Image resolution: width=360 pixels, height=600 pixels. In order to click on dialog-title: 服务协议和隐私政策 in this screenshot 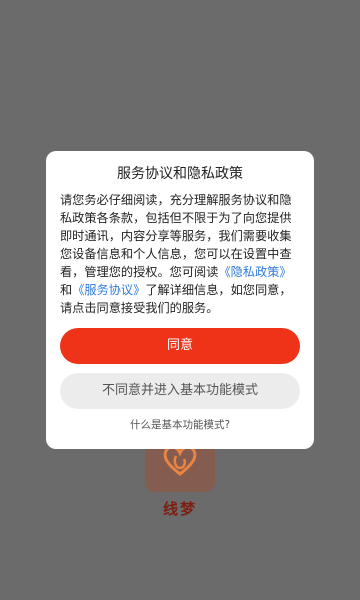, I will do `click(180, 174)`.